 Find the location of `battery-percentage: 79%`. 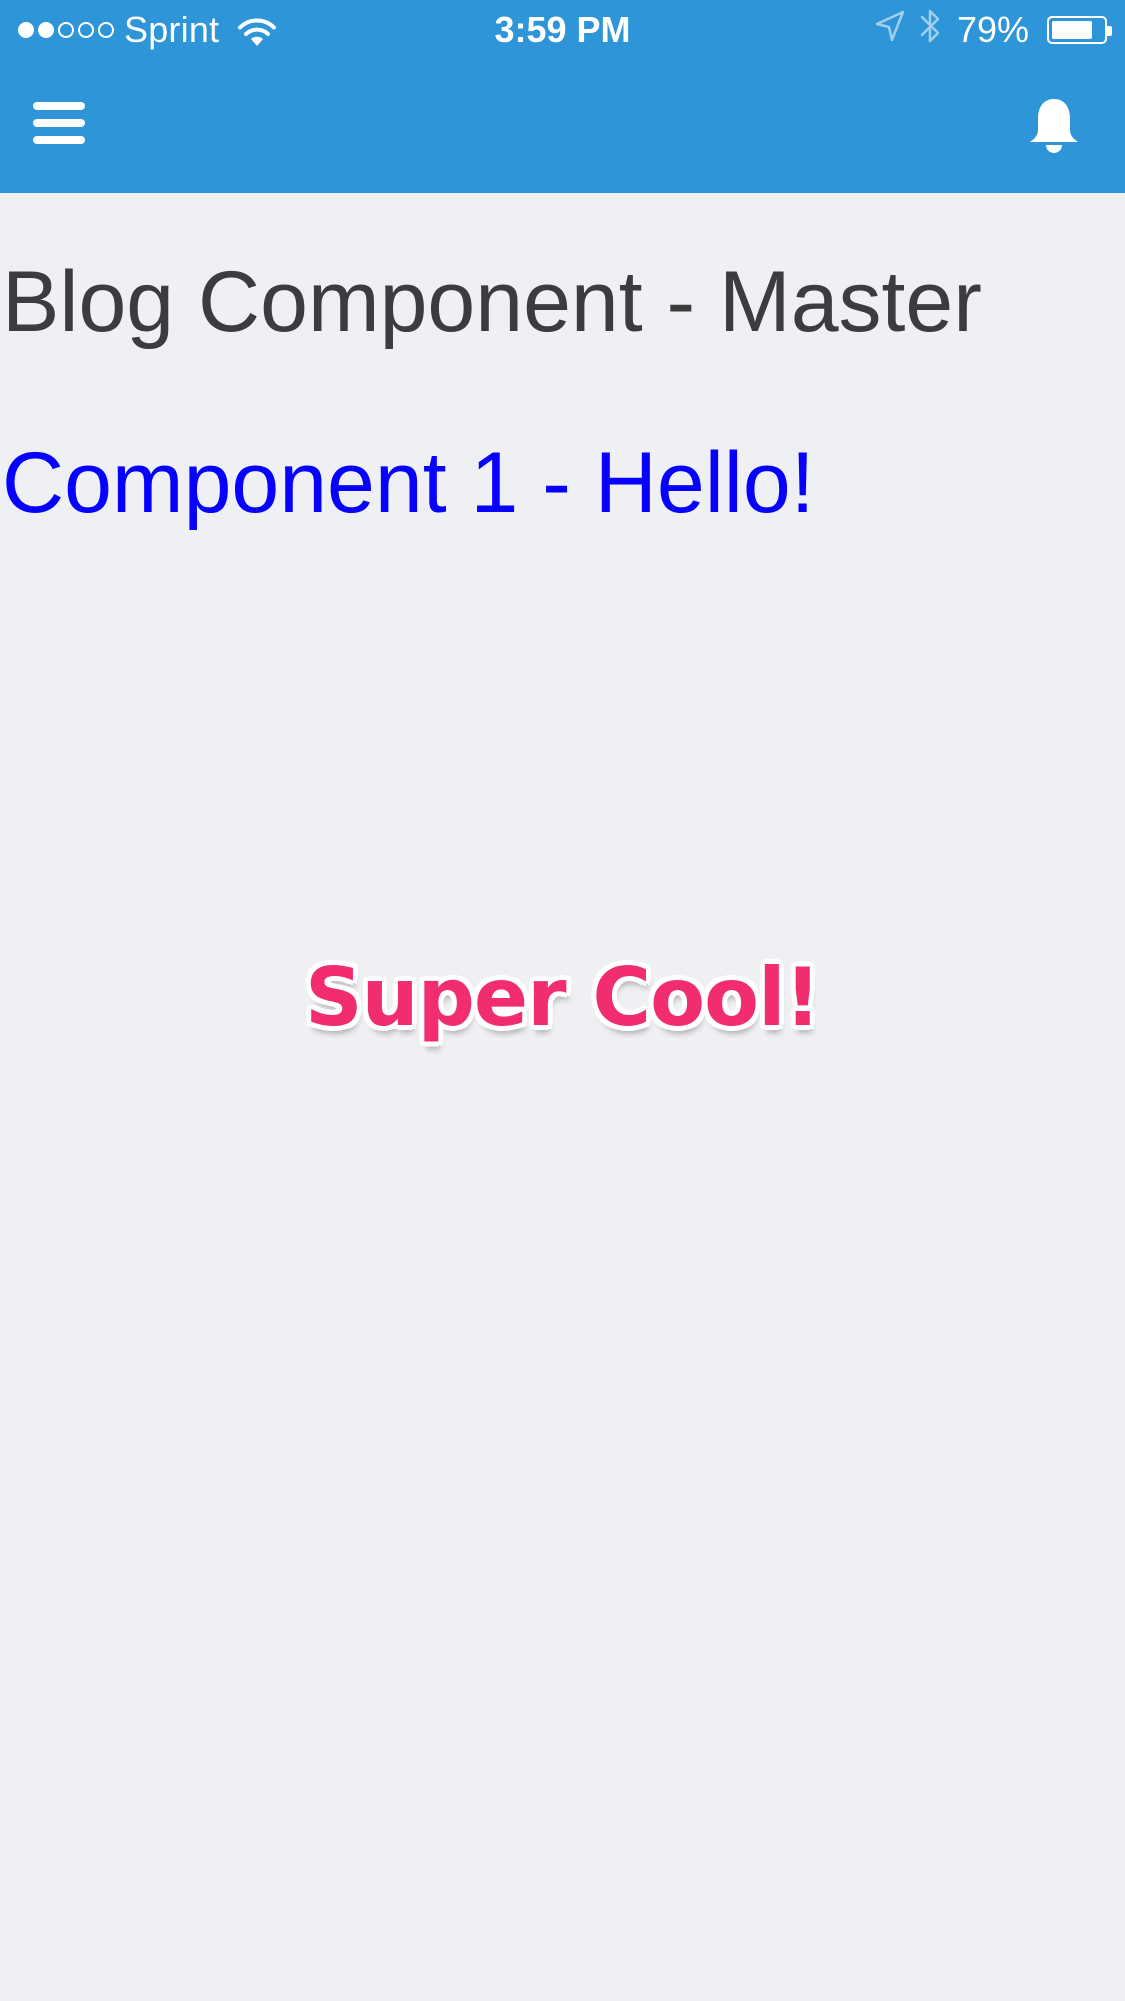

battery-percentage: 79% is located at coordinates (992, 29).